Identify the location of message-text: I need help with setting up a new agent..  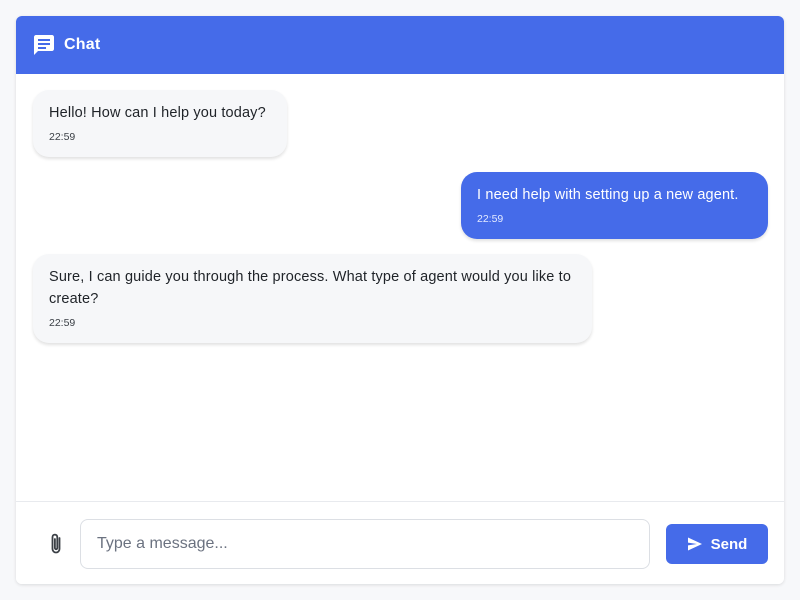
(608, 195).